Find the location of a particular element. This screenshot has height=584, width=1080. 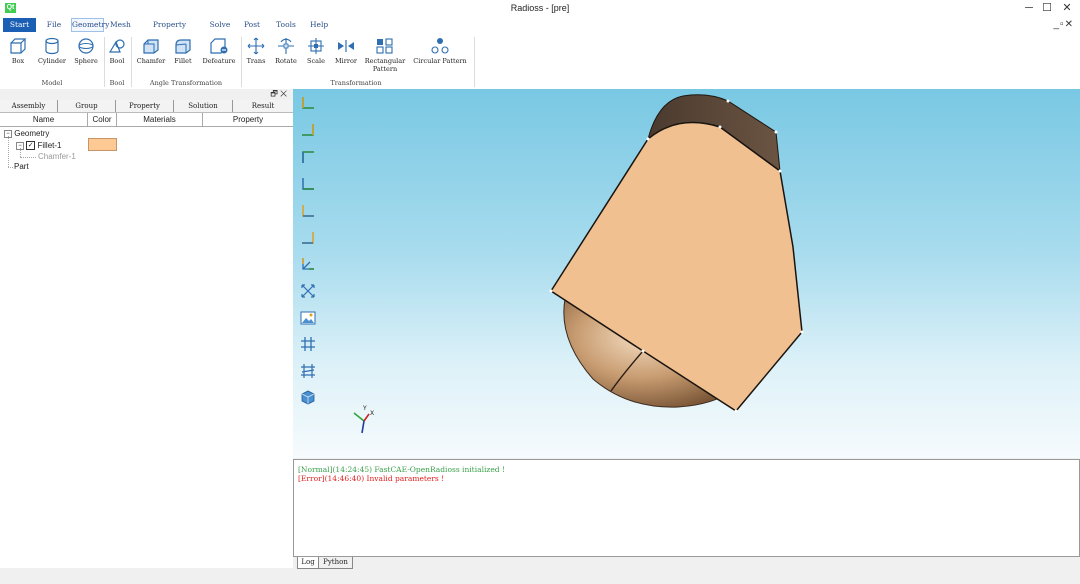

title-bar: Qt Radioss - [pre] ─ ☐ ✕ is located at coordinates (540, 8).